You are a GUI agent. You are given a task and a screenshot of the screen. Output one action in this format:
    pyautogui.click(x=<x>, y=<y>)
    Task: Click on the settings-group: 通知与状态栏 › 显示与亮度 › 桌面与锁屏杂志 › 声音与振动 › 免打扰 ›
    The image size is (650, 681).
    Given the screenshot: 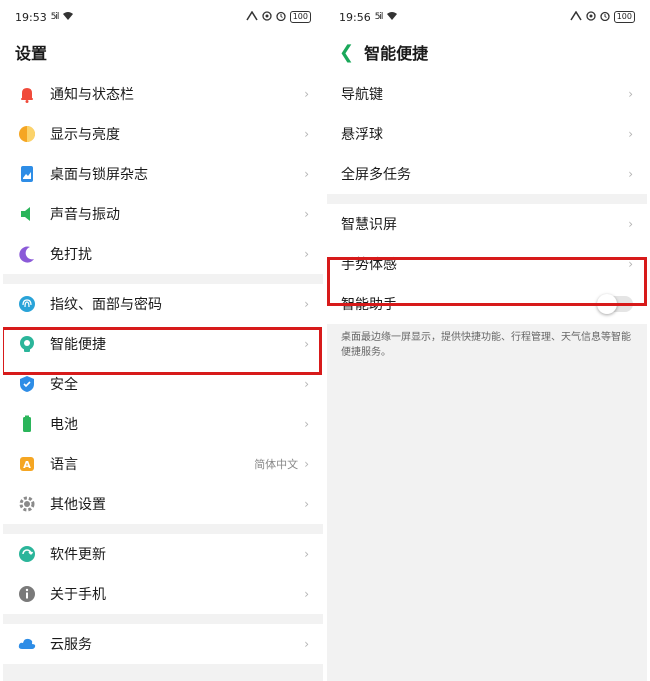 What is the action you would take?
    pyautogui.click(x=163, y=174)
    